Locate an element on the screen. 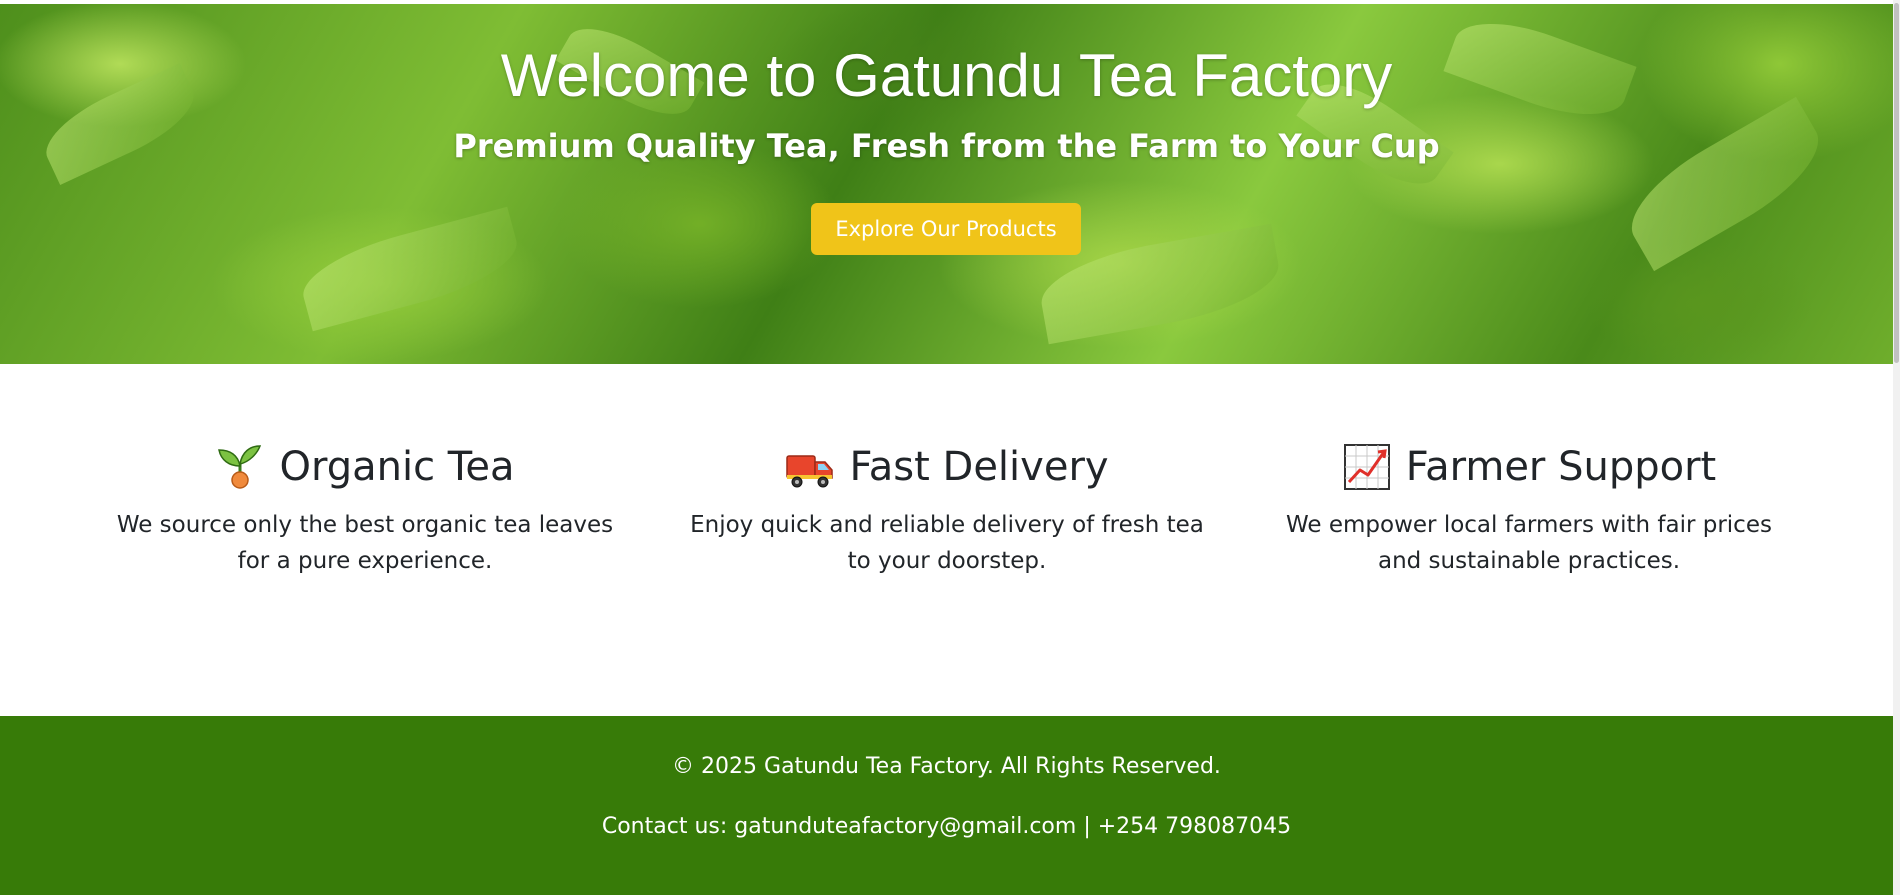  feature-heading: Organic Tea is located at coordinates (365, 467).